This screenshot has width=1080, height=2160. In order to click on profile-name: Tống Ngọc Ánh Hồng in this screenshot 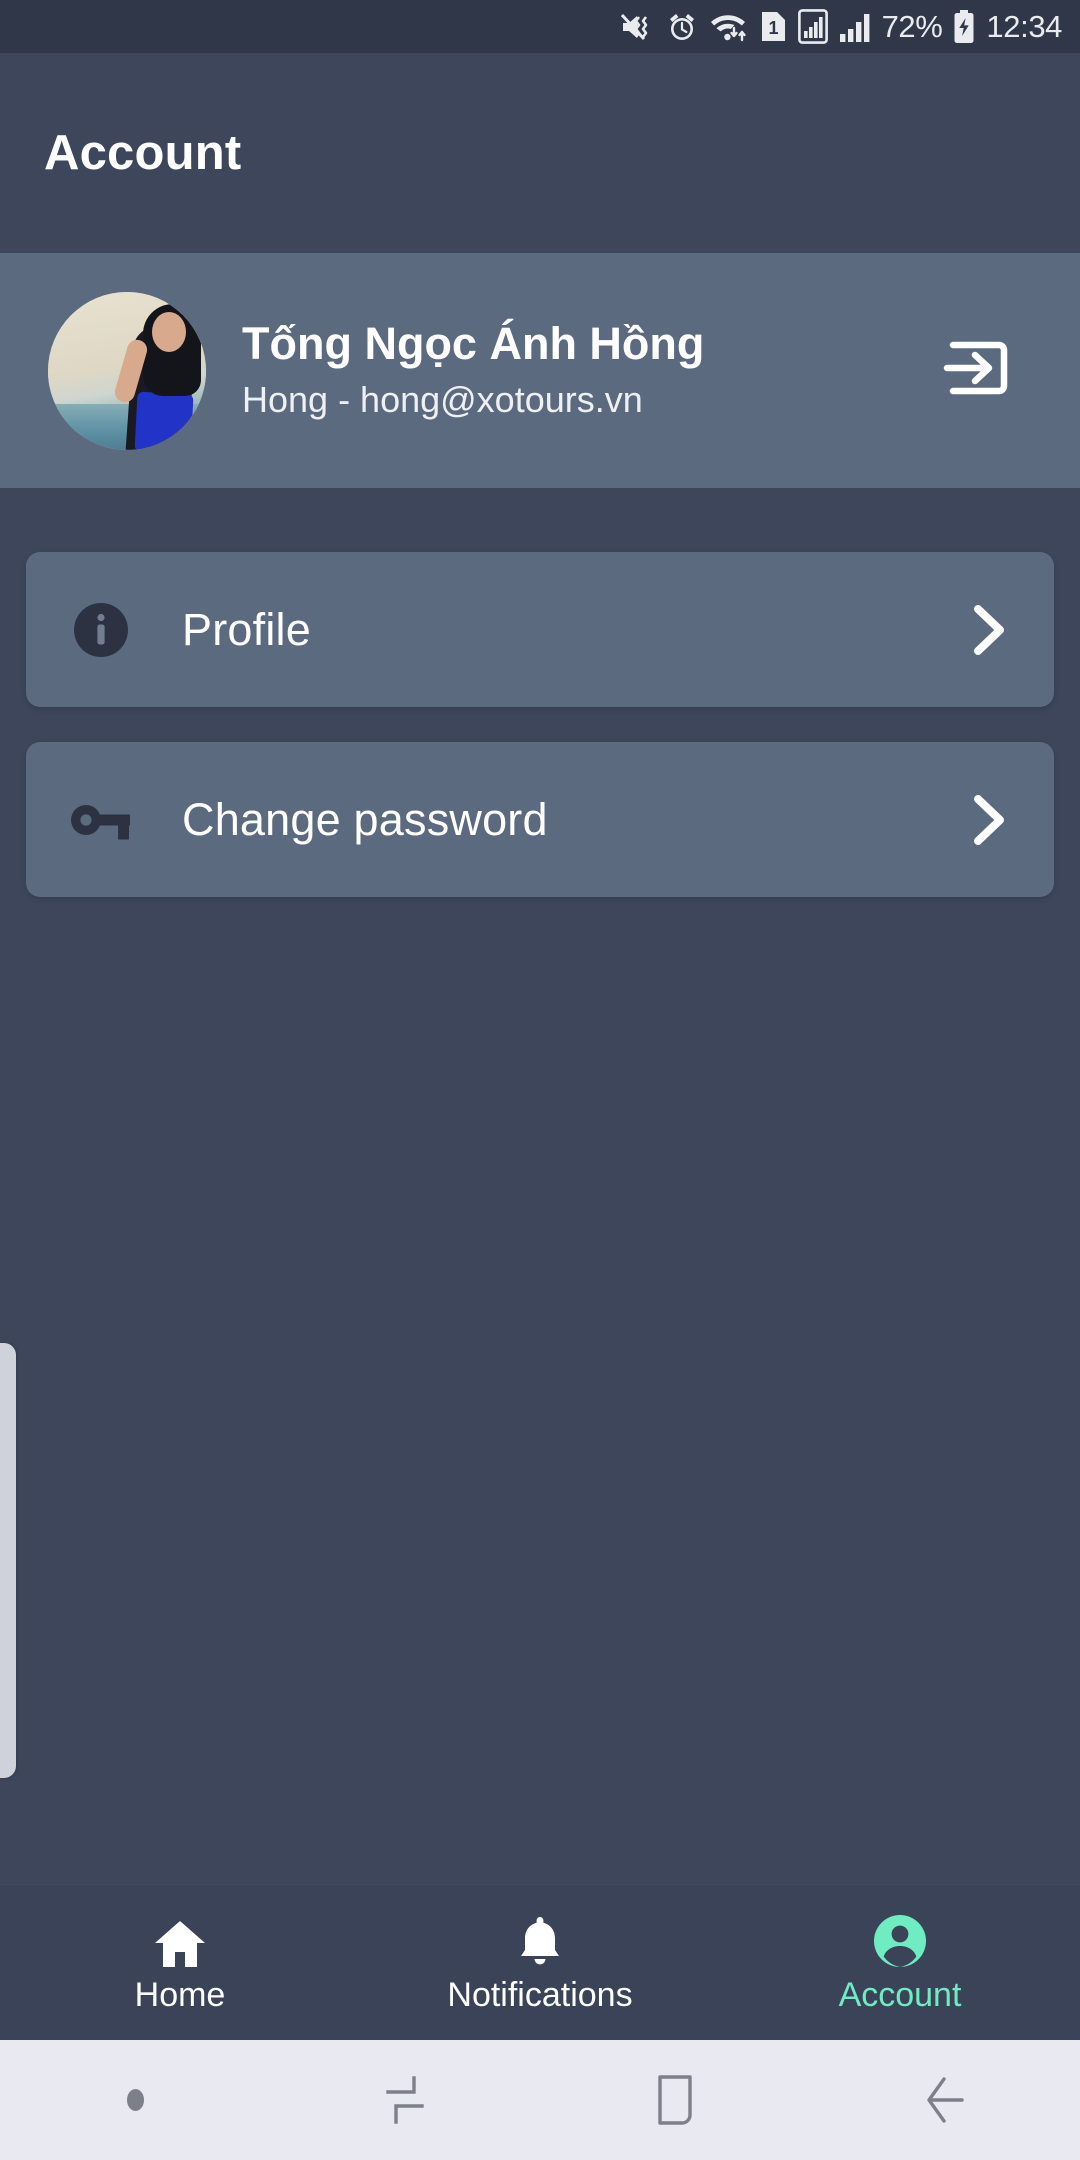, I will do `click(473, 344)`.